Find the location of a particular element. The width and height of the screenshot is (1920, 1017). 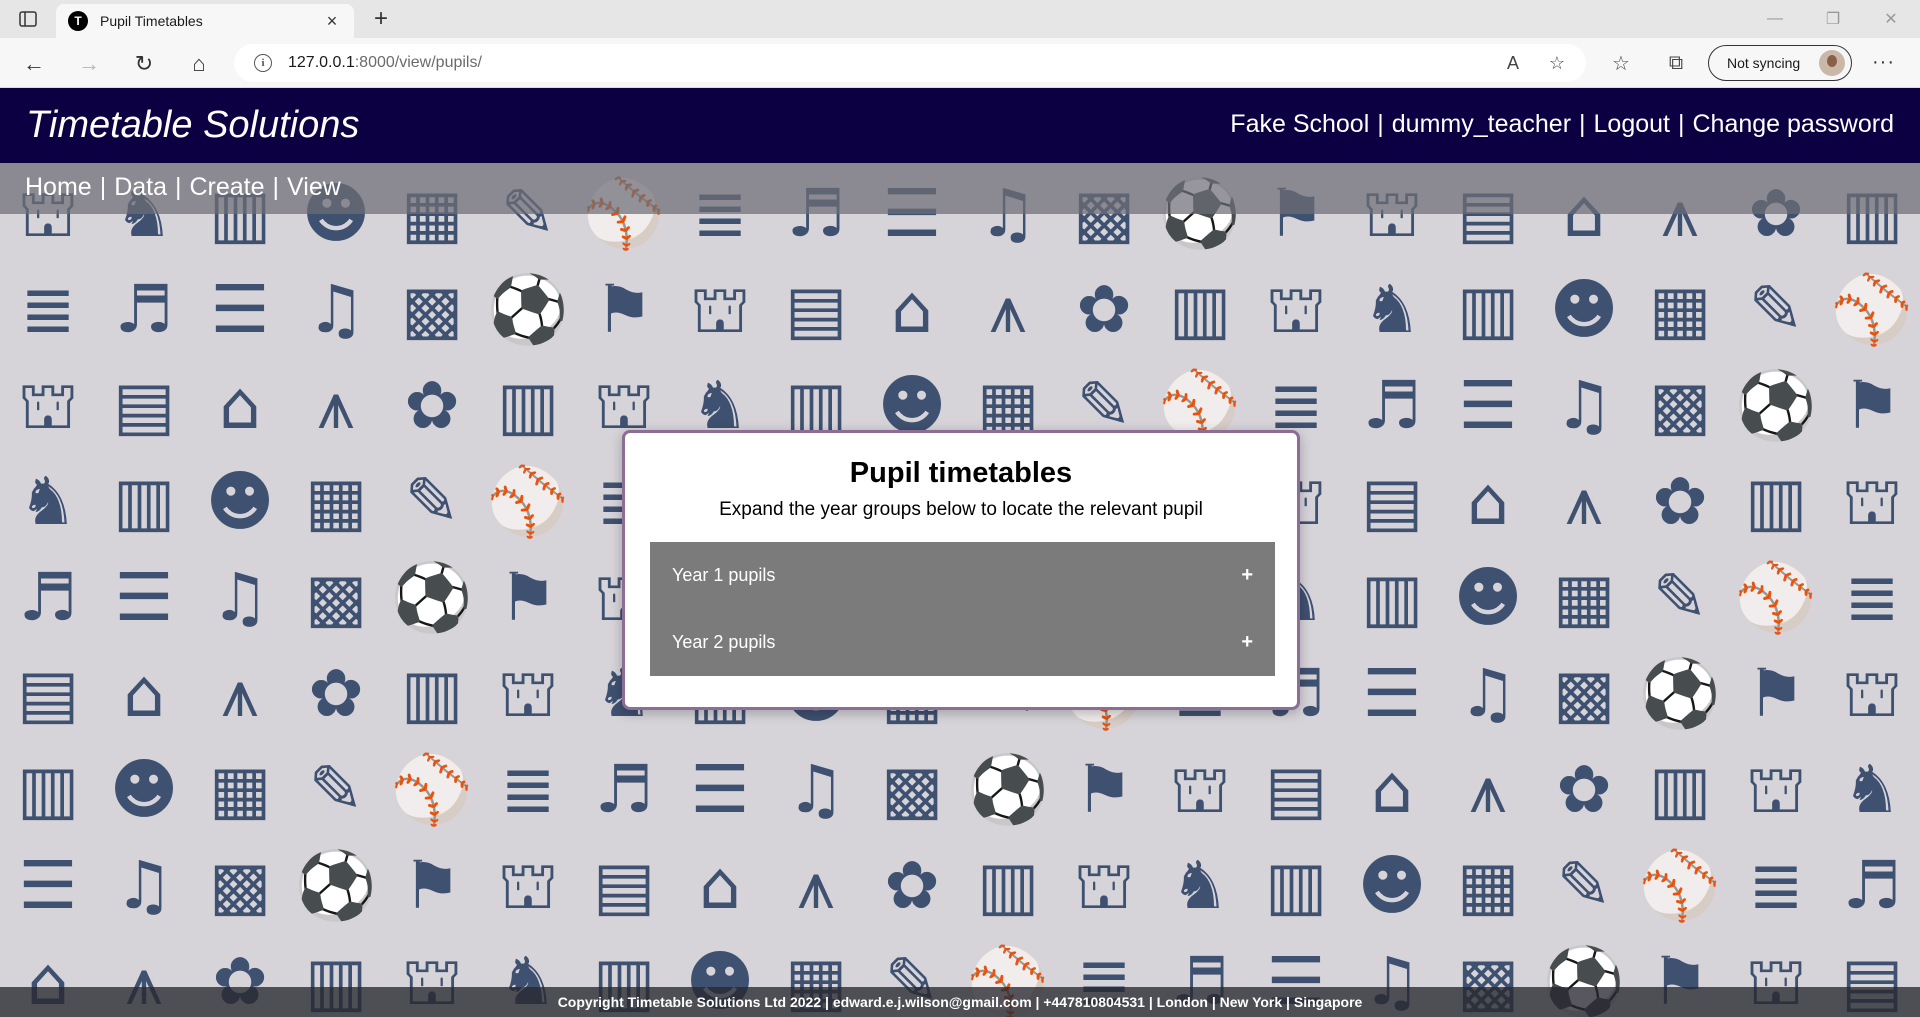

music-note-icon: ♫ is located at coordinates (1584, 405).